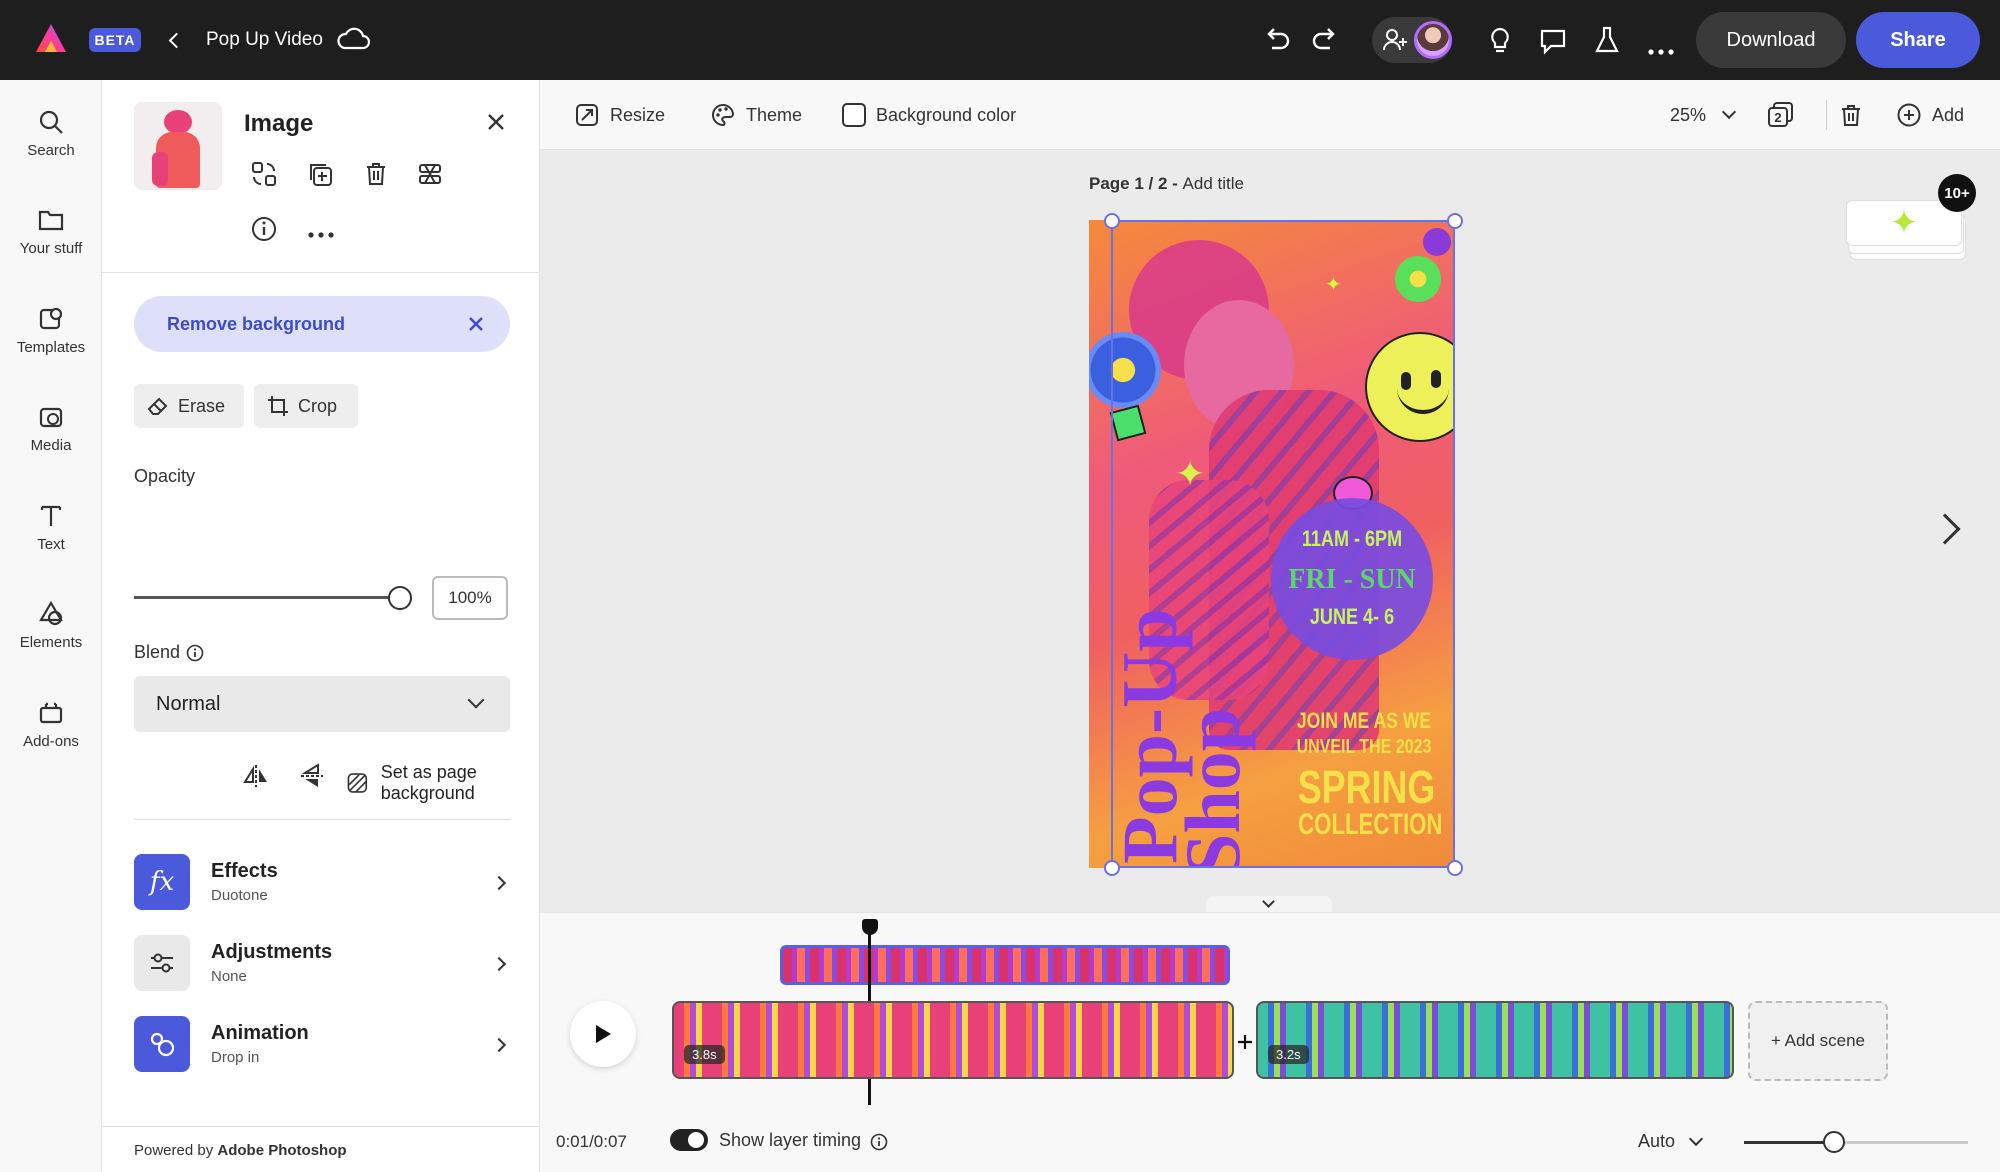 The width and height of the screenshot is (2000, 1172). Describe the element at coordinates (1553, 43) in the screenshot. I see `comment-icon` at that location.